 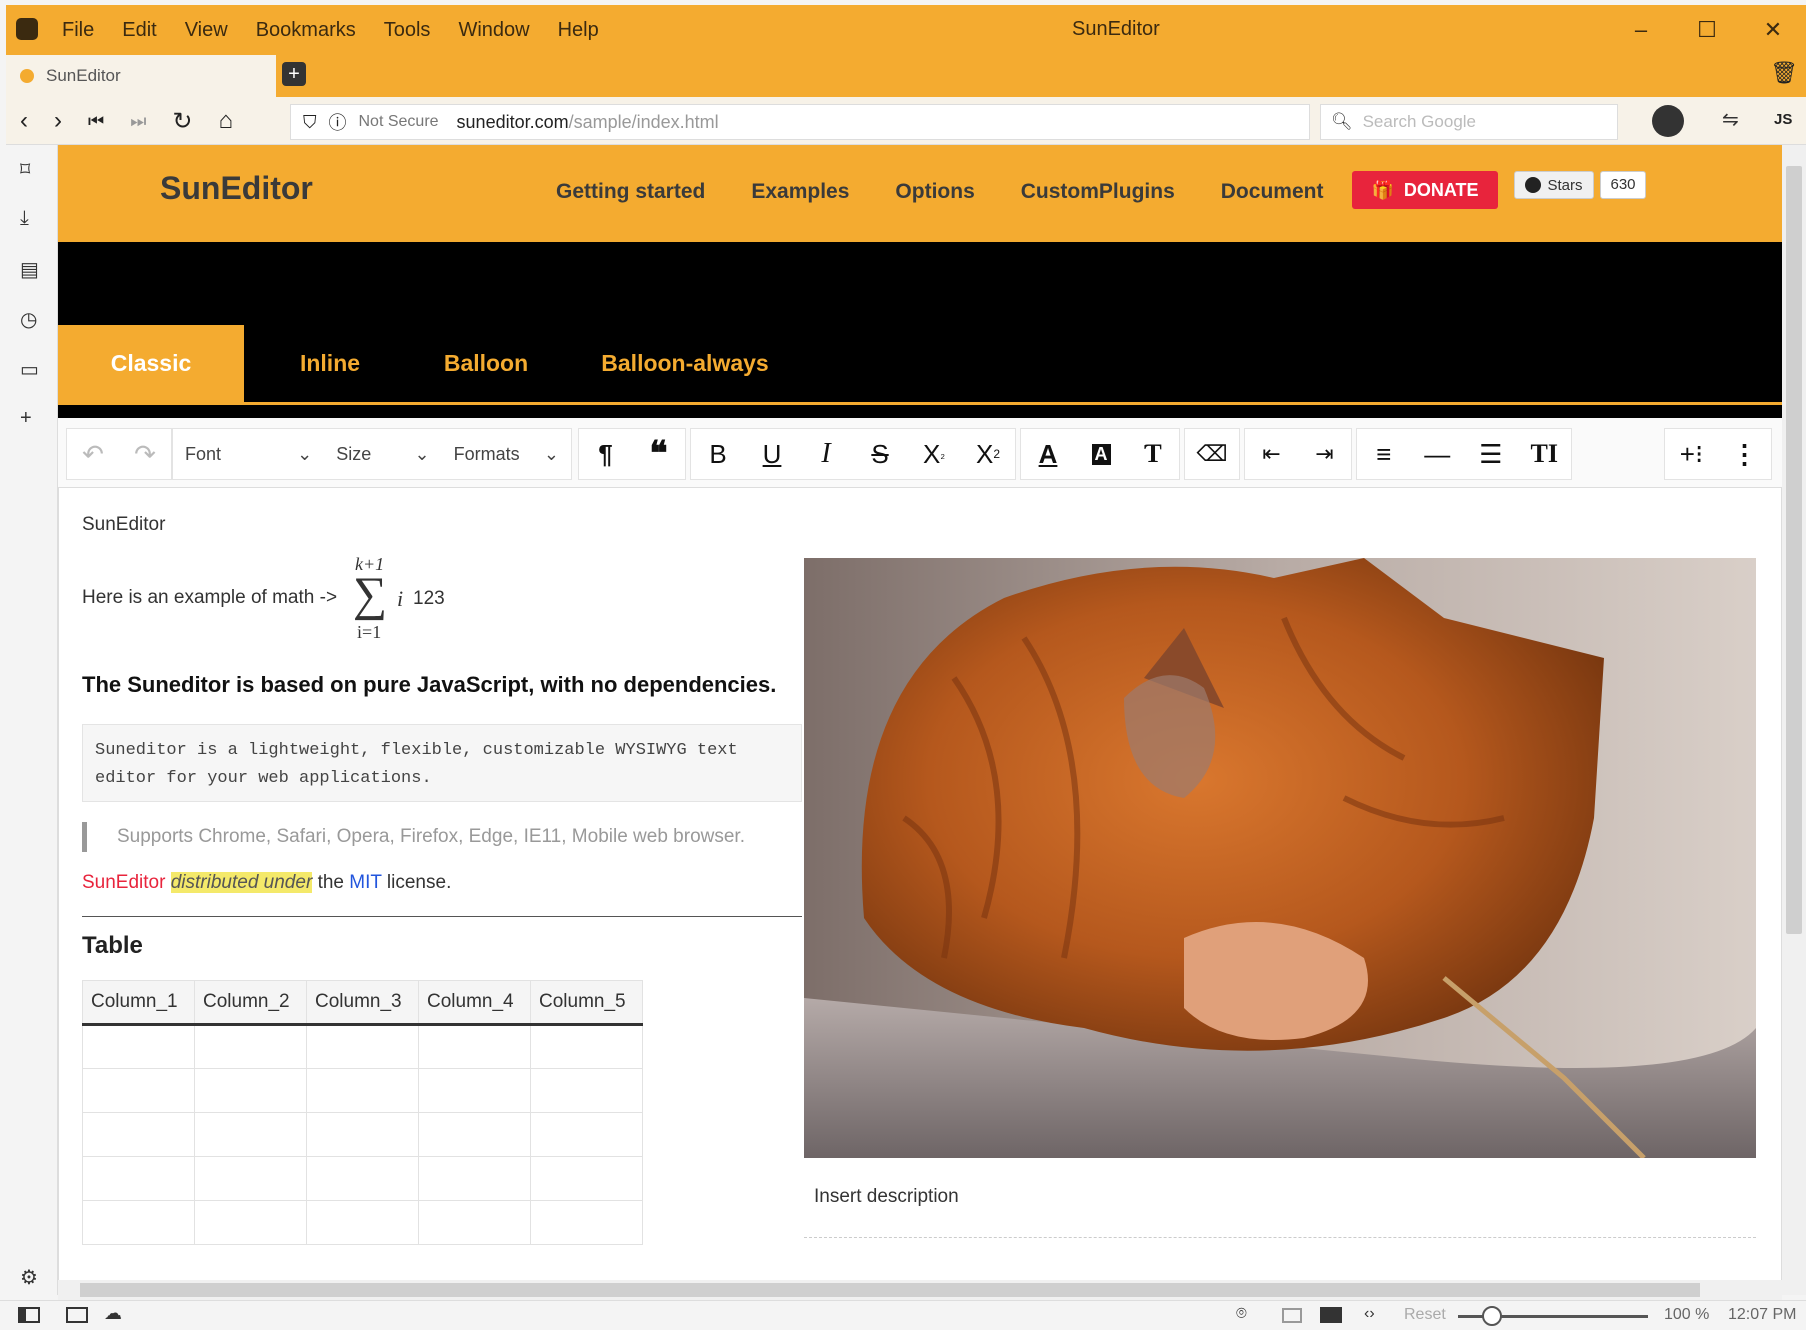 I want to click on notes-icon: ▤, so click(x=29, y=269).